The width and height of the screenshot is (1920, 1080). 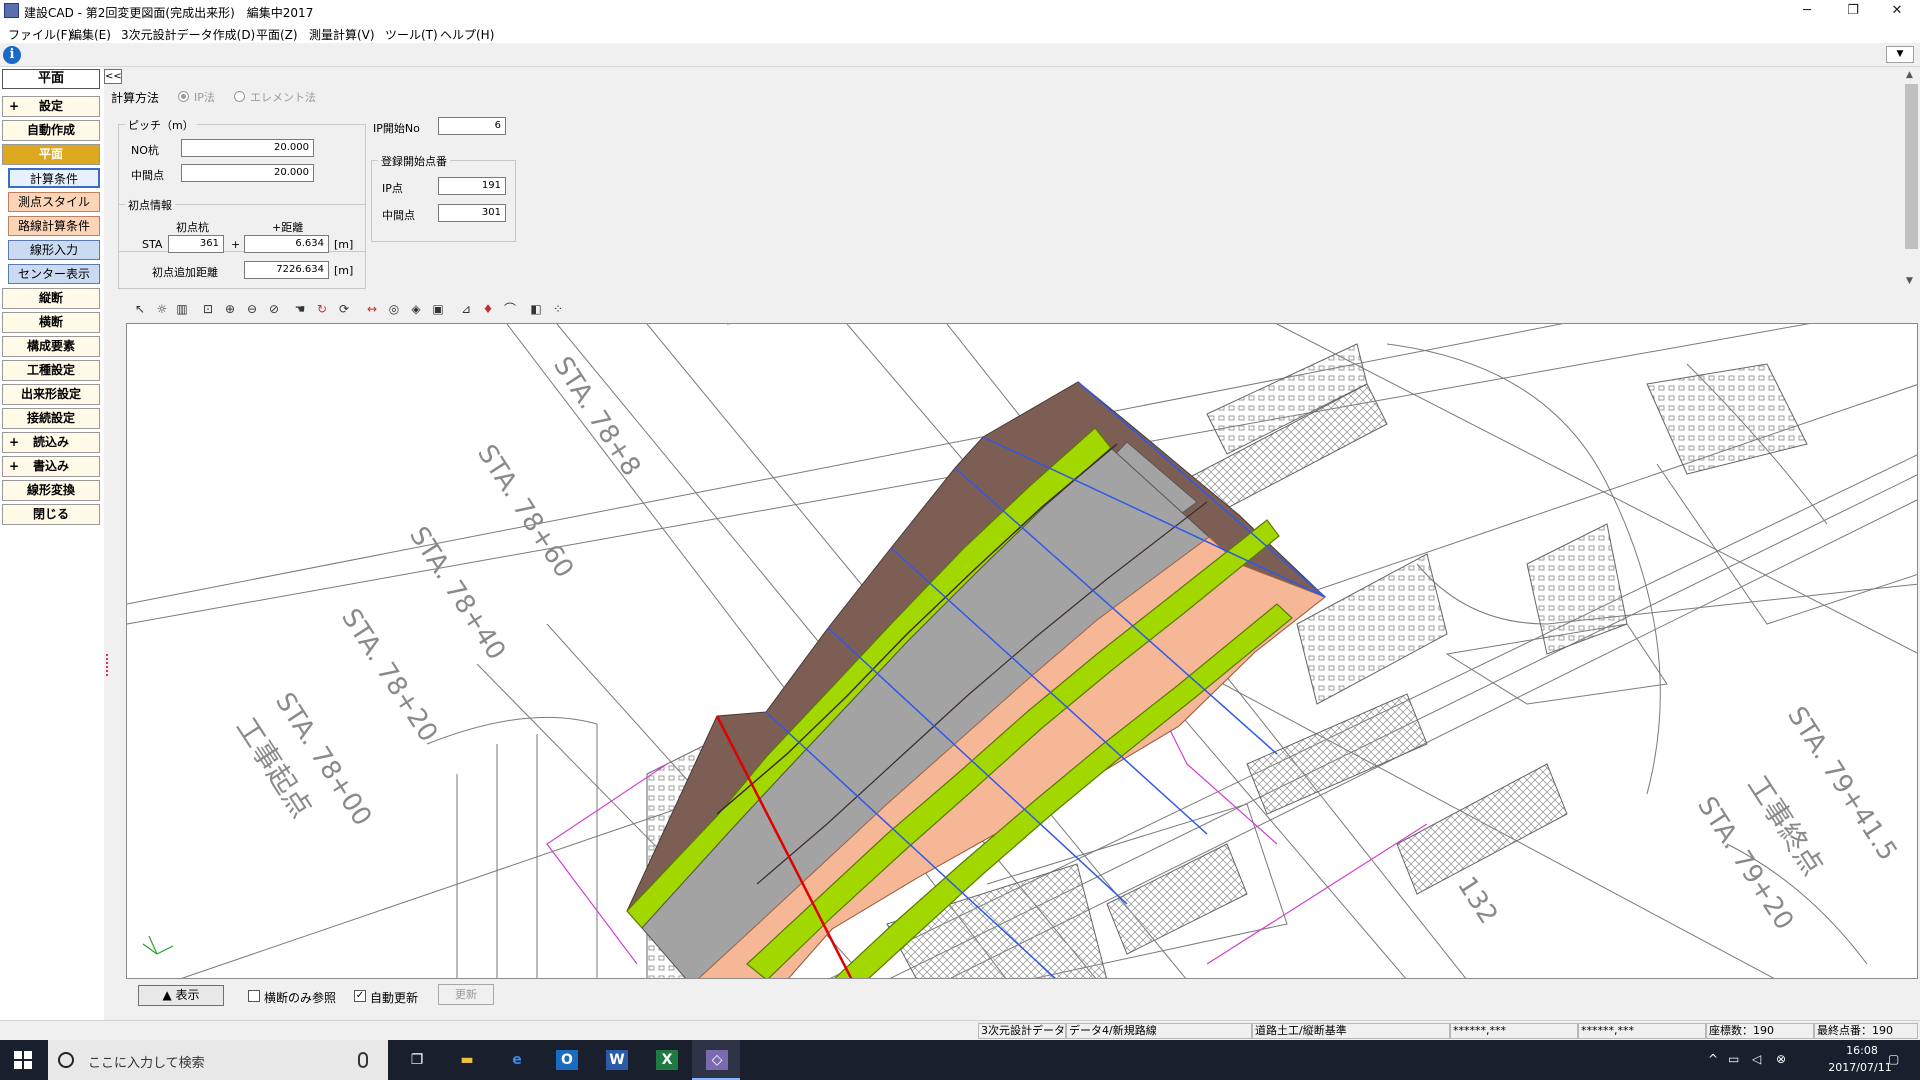 I want to click on init-pile-label: 初点杭, so click(x=192, y=227).